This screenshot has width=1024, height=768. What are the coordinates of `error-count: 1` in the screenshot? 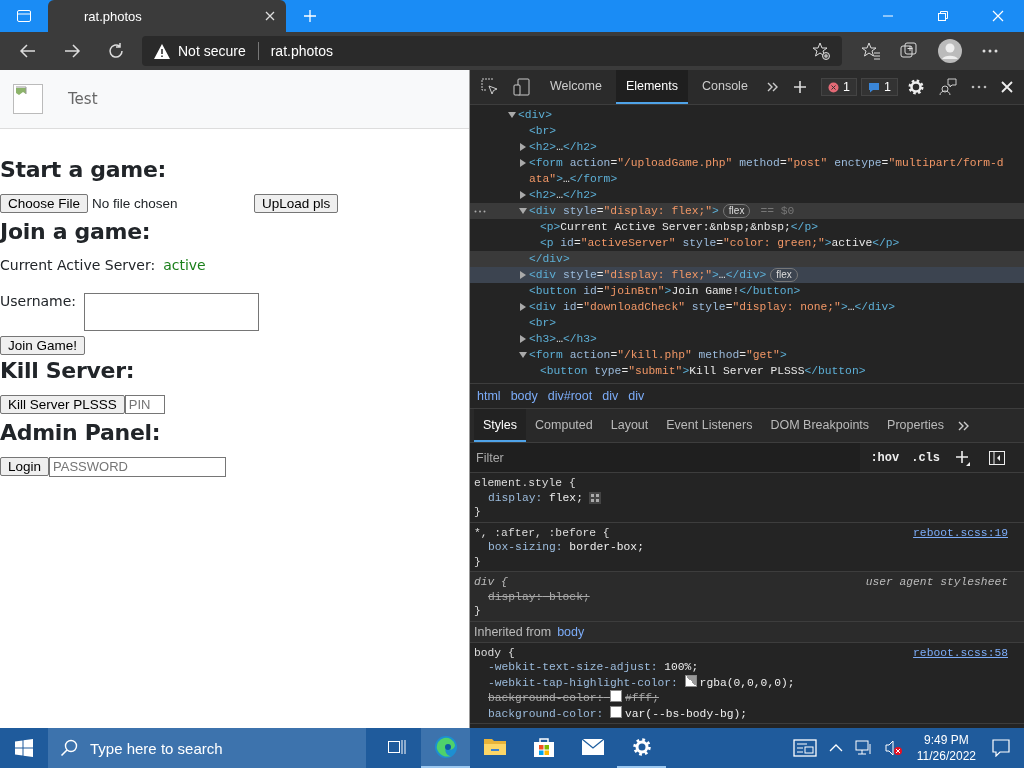 It's located at (839, 87).